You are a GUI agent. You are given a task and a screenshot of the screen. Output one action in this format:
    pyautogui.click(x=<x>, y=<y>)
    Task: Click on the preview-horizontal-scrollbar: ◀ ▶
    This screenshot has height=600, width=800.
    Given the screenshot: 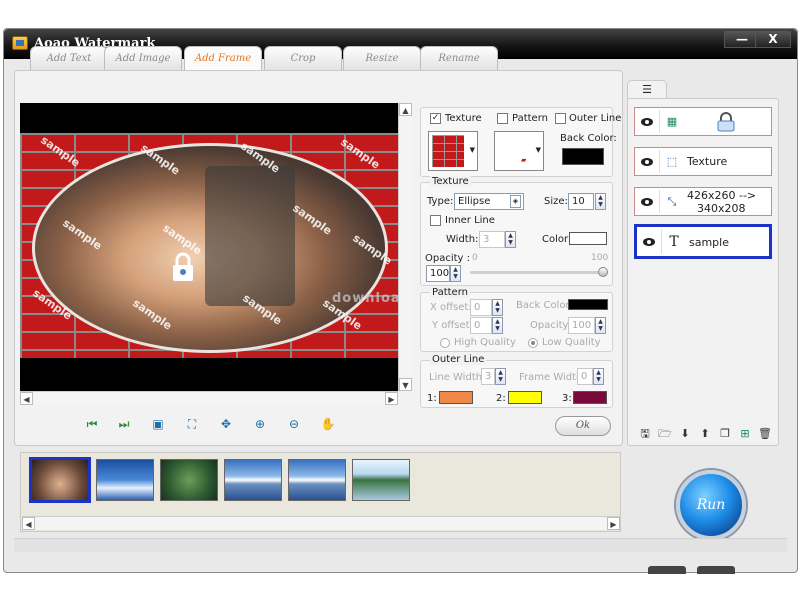 What is the action you would take?
    pyautogui.click(x=209, y=398)
    